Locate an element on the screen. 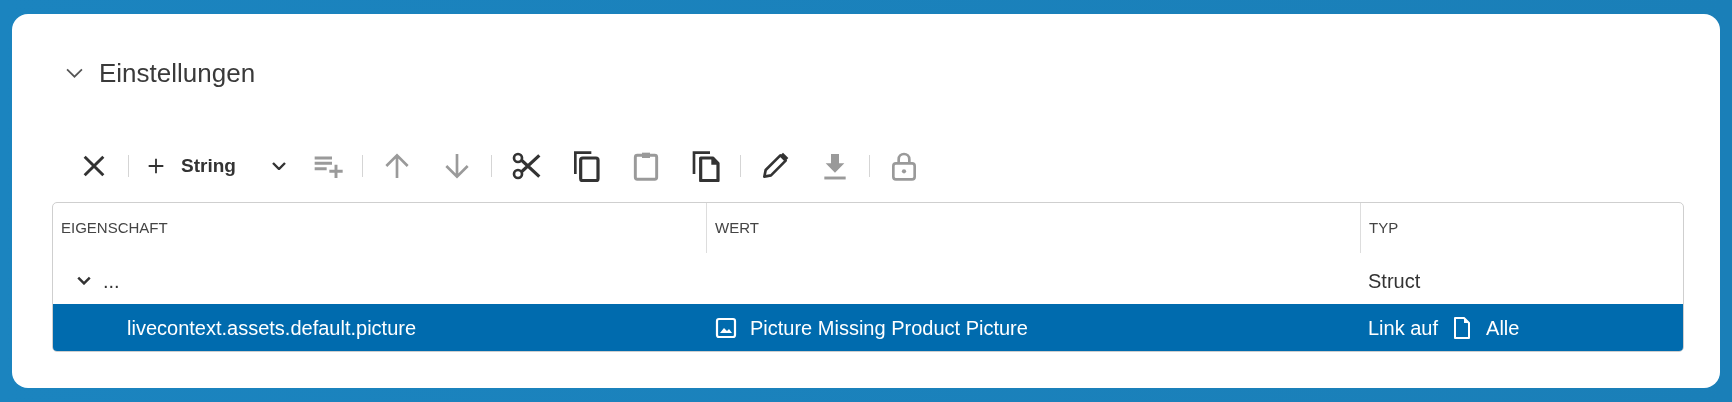  type-value: Struct is located at coordinates (1394, 281).